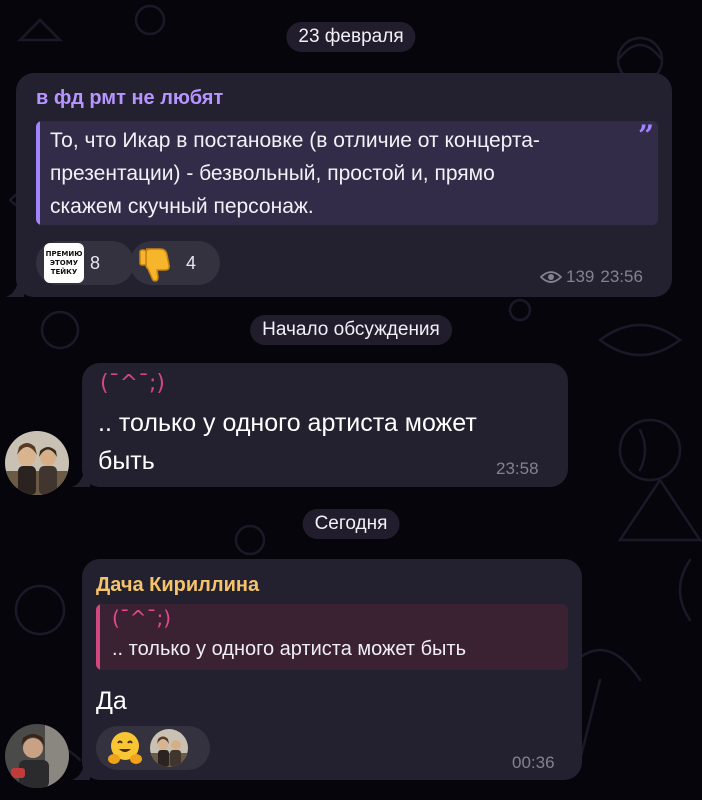 The image size is (702, 800). What do you see at coordinates (289, 649) in the screenshot?
I see `reply-text: .. только у одного артиста может быть` at bounding box center [289, 649].